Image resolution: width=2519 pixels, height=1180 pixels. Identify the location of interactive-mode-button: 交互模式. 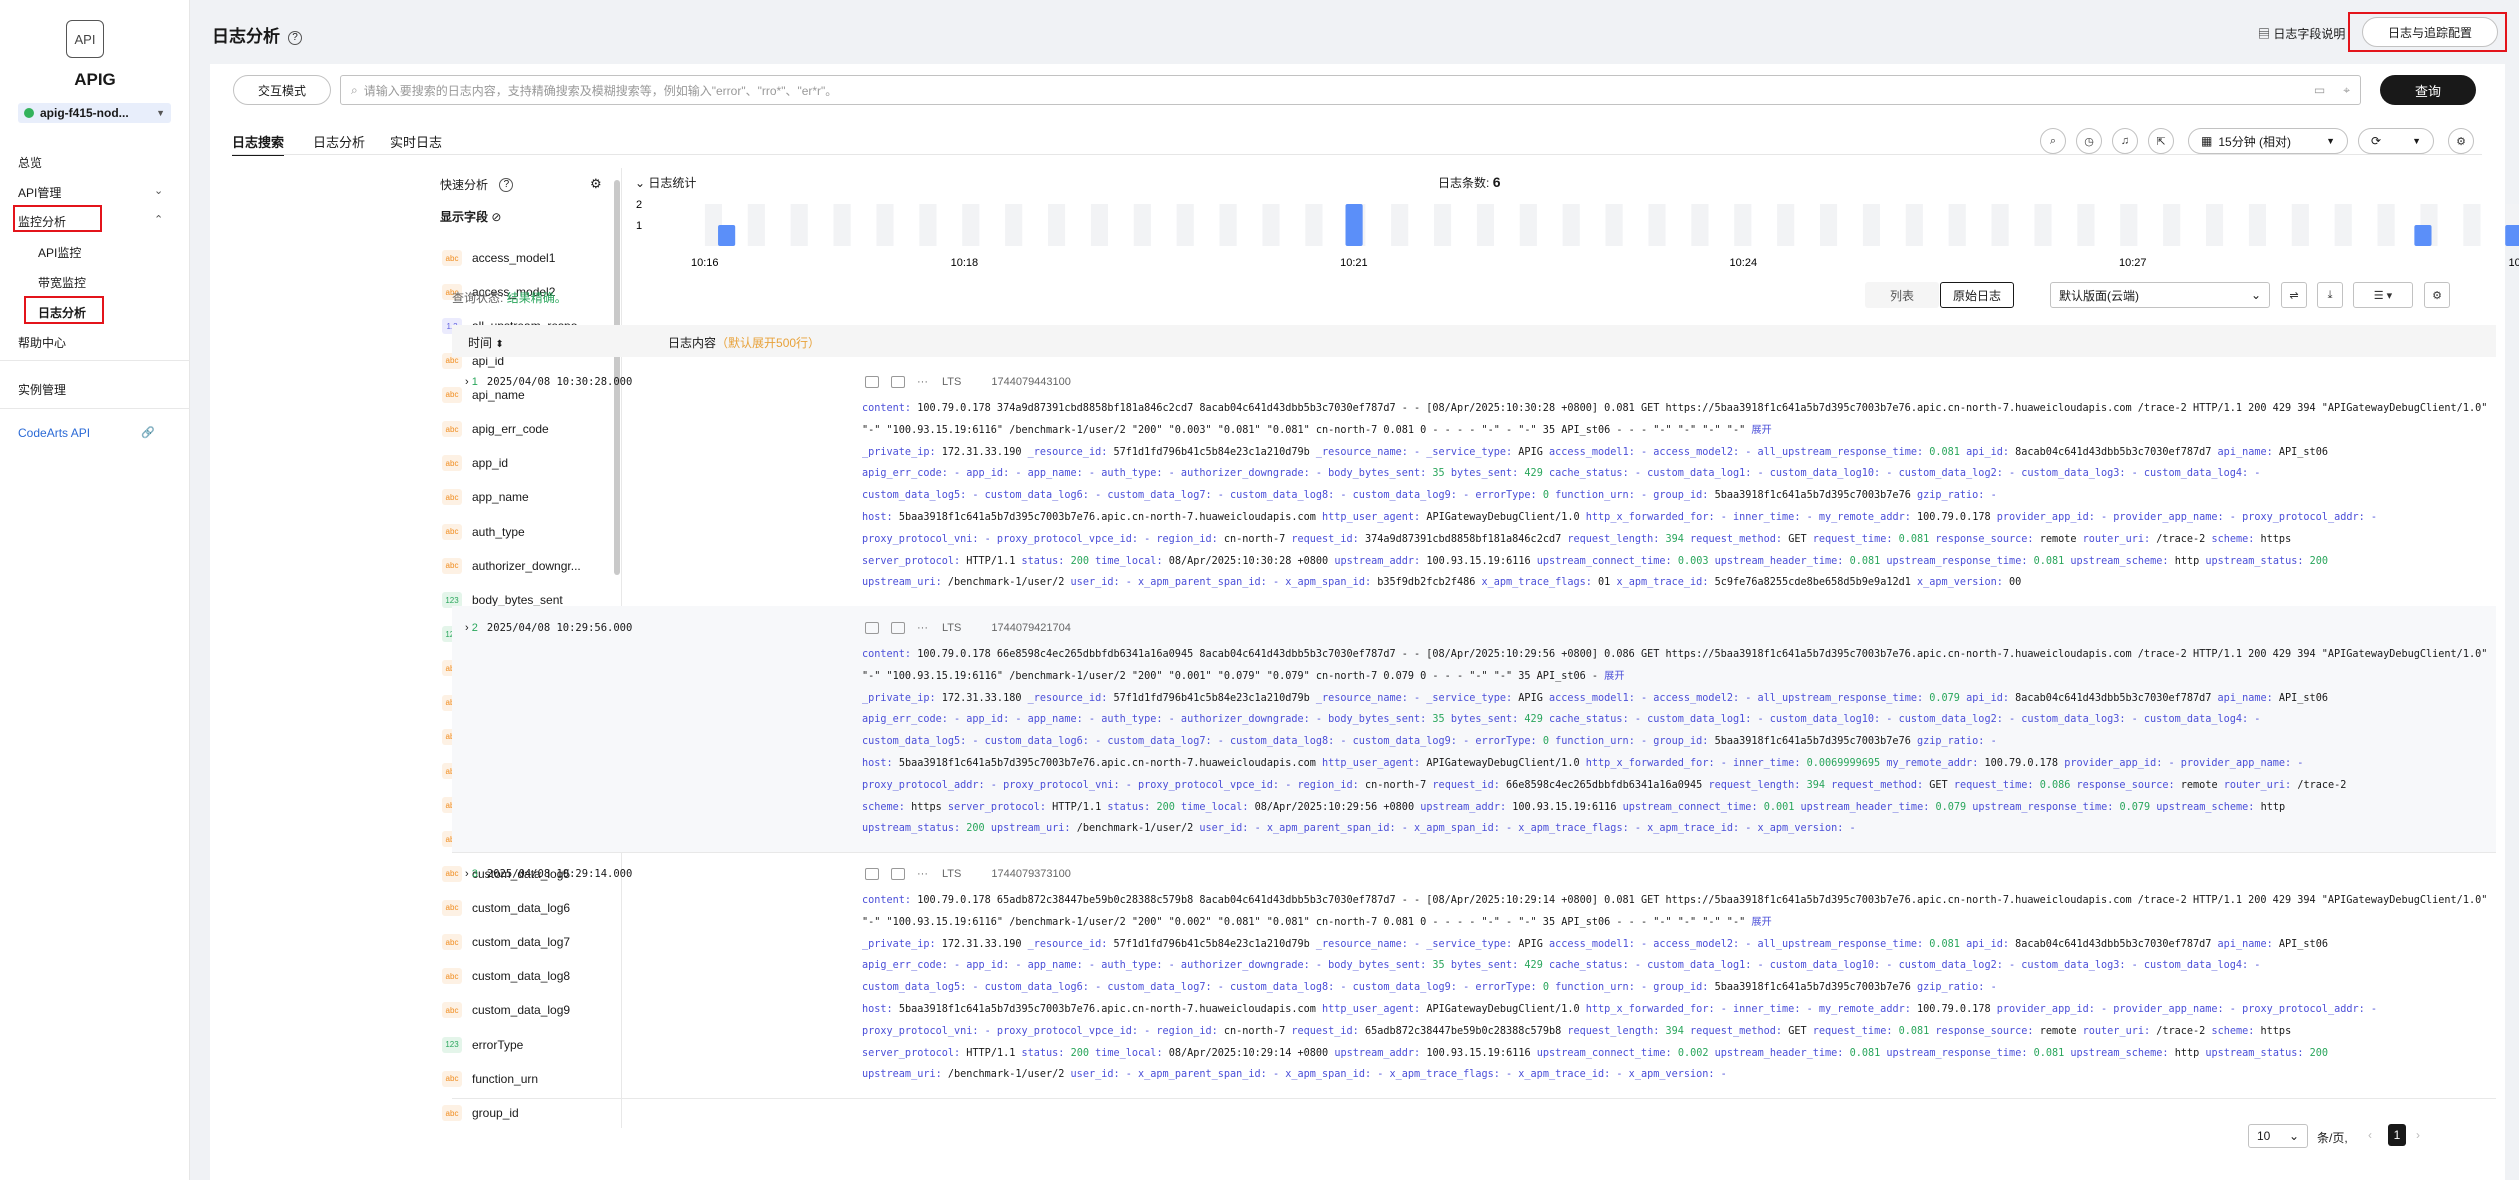
(282, 90).